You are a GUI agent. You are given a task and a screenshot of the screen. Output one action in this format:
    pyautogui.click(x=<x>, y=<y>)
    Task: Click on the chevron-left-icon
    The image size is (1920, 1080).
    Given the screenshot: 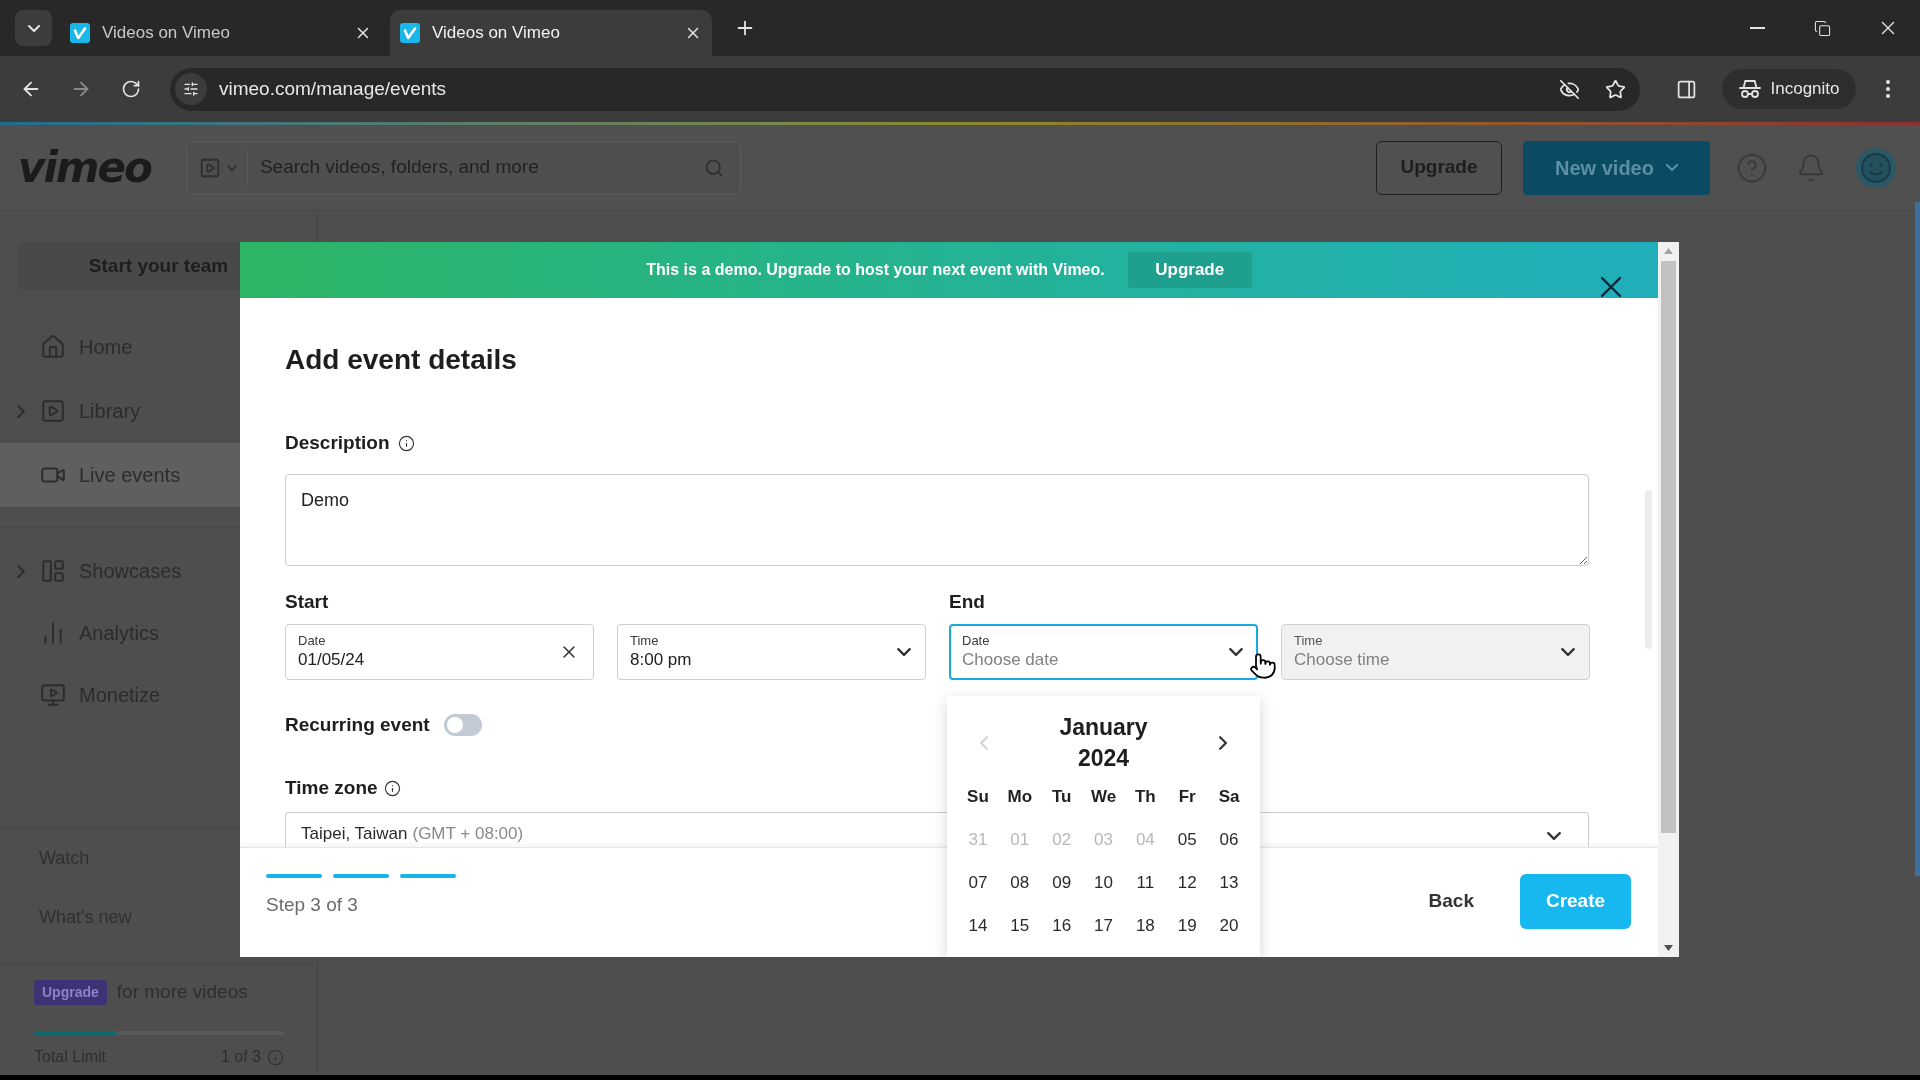 What is the action you would take?
    pyautogui.click(x=984, y=743)
    